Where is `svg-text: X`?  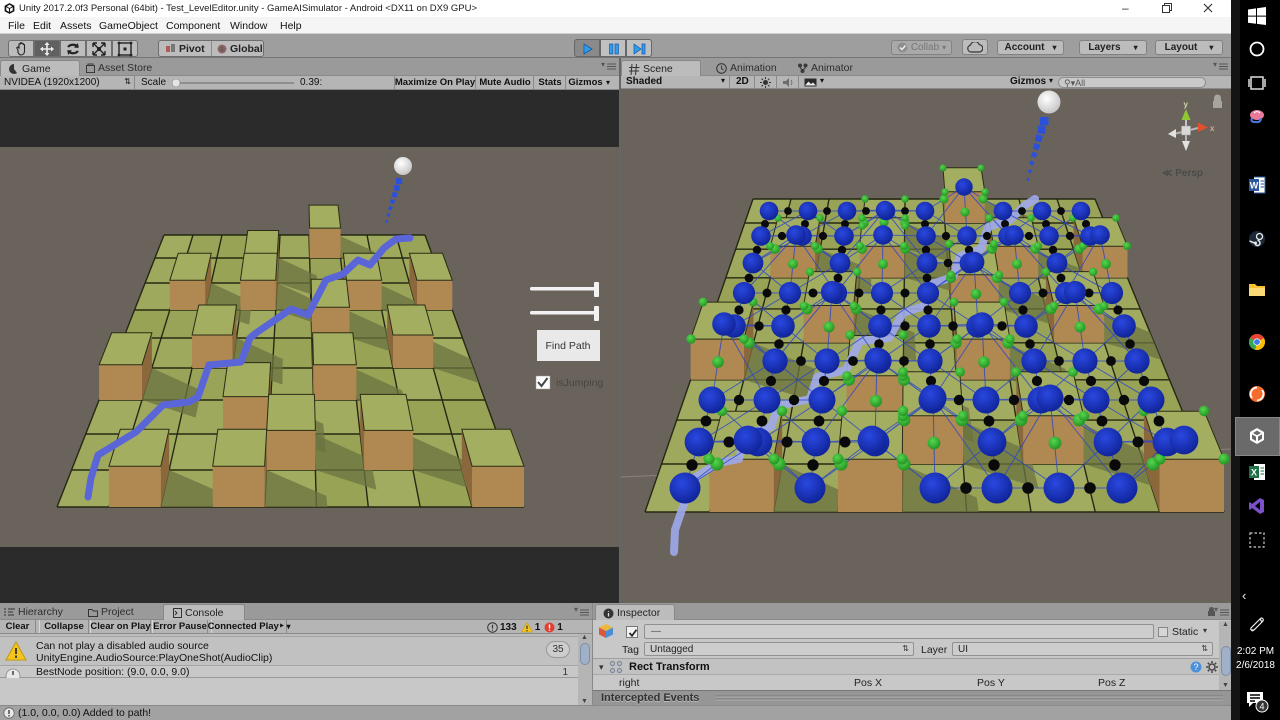
svg-text: X is located at coordinates (1254, 473).